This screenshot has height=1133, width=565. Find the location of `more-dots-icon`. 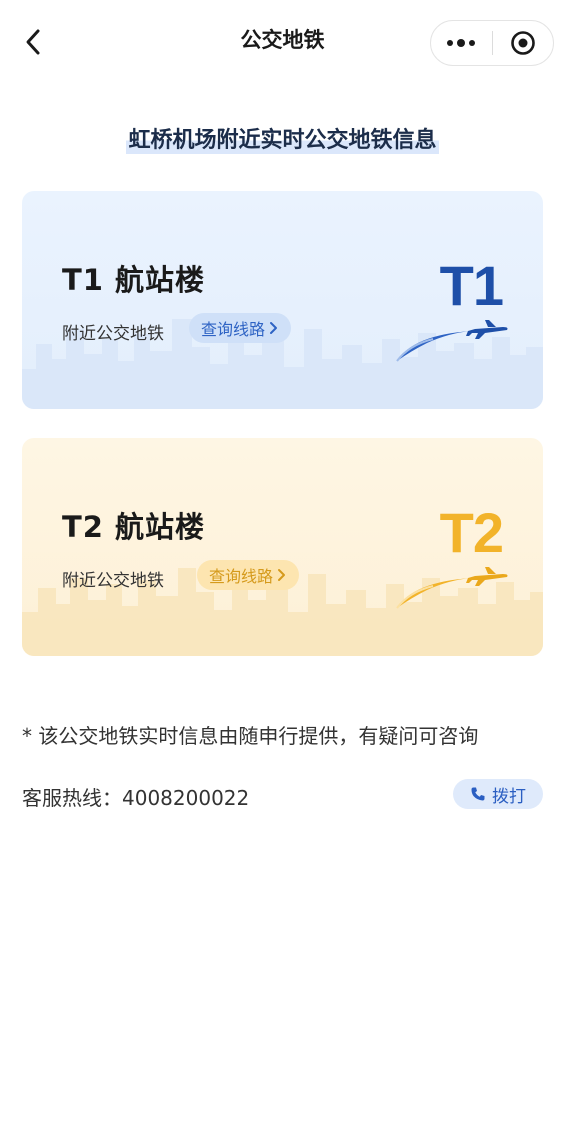

more-dots-icon is located at coordinates (461, 43).